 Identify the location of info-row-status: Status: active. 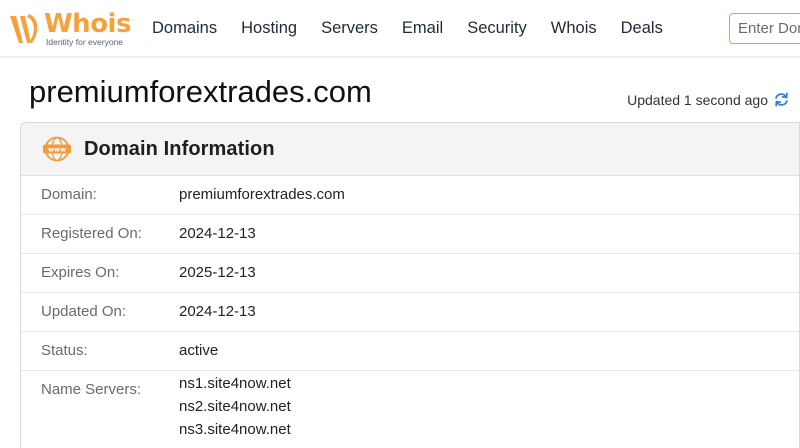
(410, 351).